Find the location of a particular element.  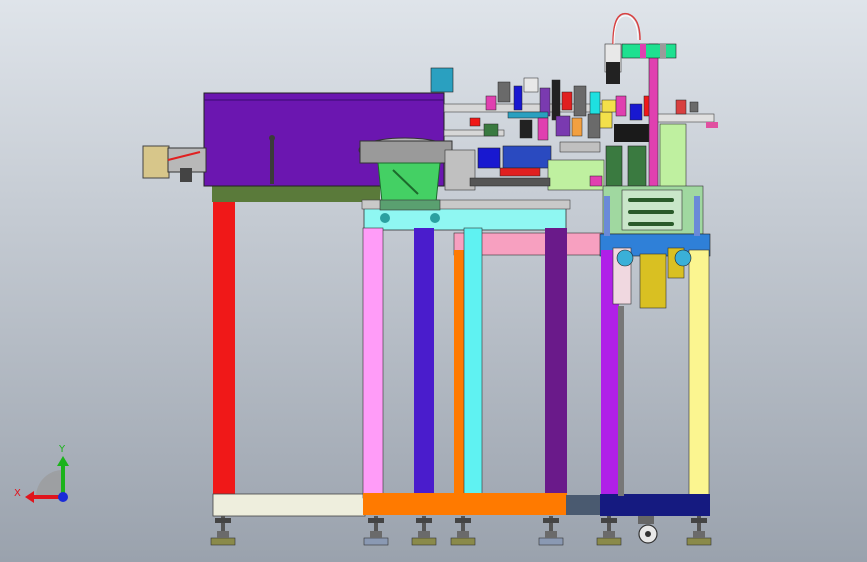

bowl-rim-band is located at coordinates (406, 152).